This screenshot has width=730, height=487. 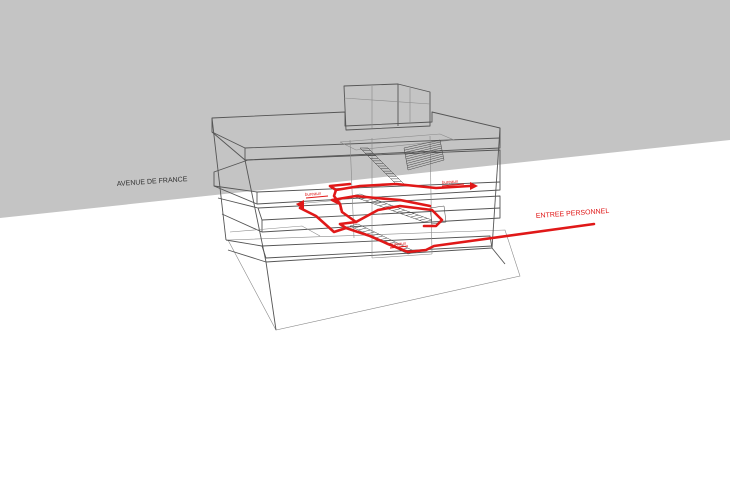 I want to click on site-footprint, so click(x=374, y=280).